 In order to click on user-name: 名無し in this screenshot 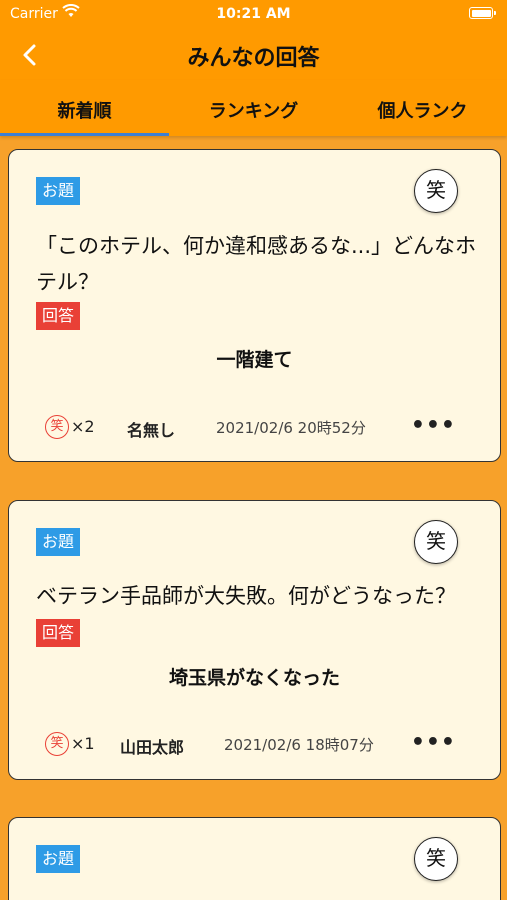, I will do `click(151, 430)`.